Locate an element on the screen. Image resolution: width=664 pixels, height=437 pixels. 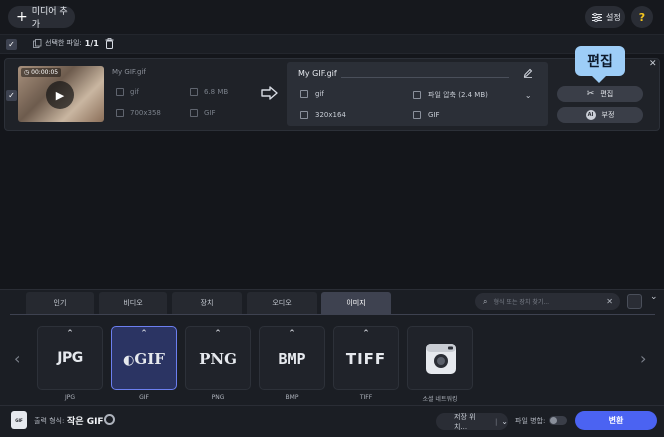
help-button: ? is located at coordinates (642, 17).